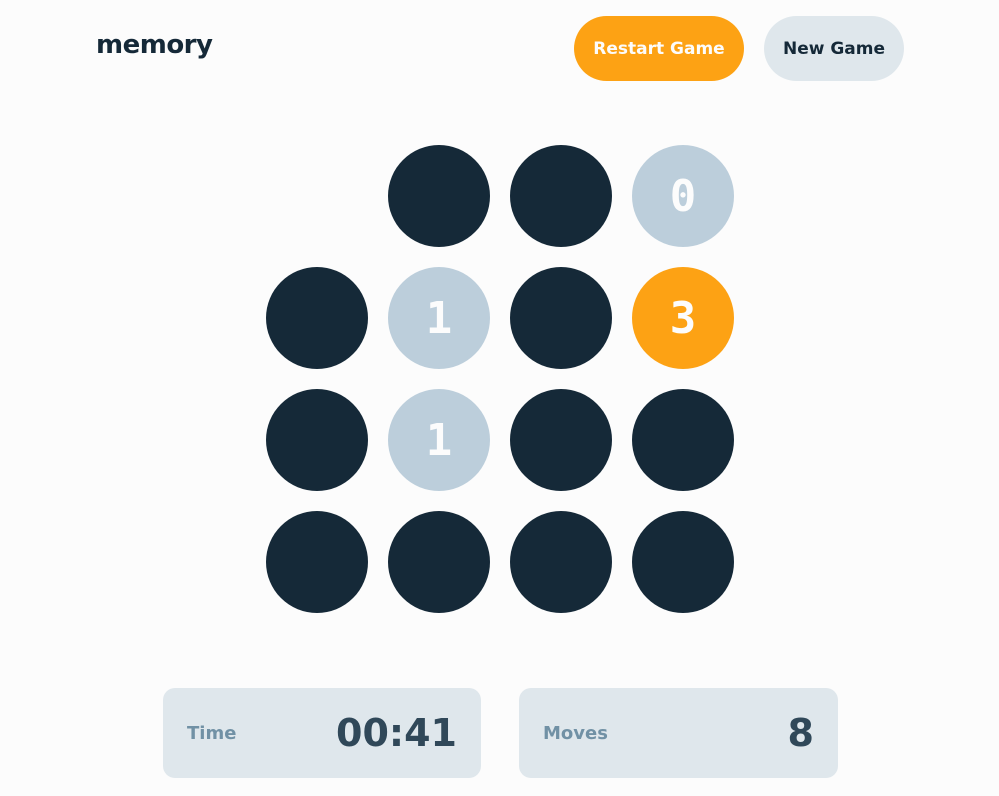 This screenshot has height=796, width=999. Describe the element at coordinates (439, 562) in the screenshot. I see `tile-r4-c2` at that location.